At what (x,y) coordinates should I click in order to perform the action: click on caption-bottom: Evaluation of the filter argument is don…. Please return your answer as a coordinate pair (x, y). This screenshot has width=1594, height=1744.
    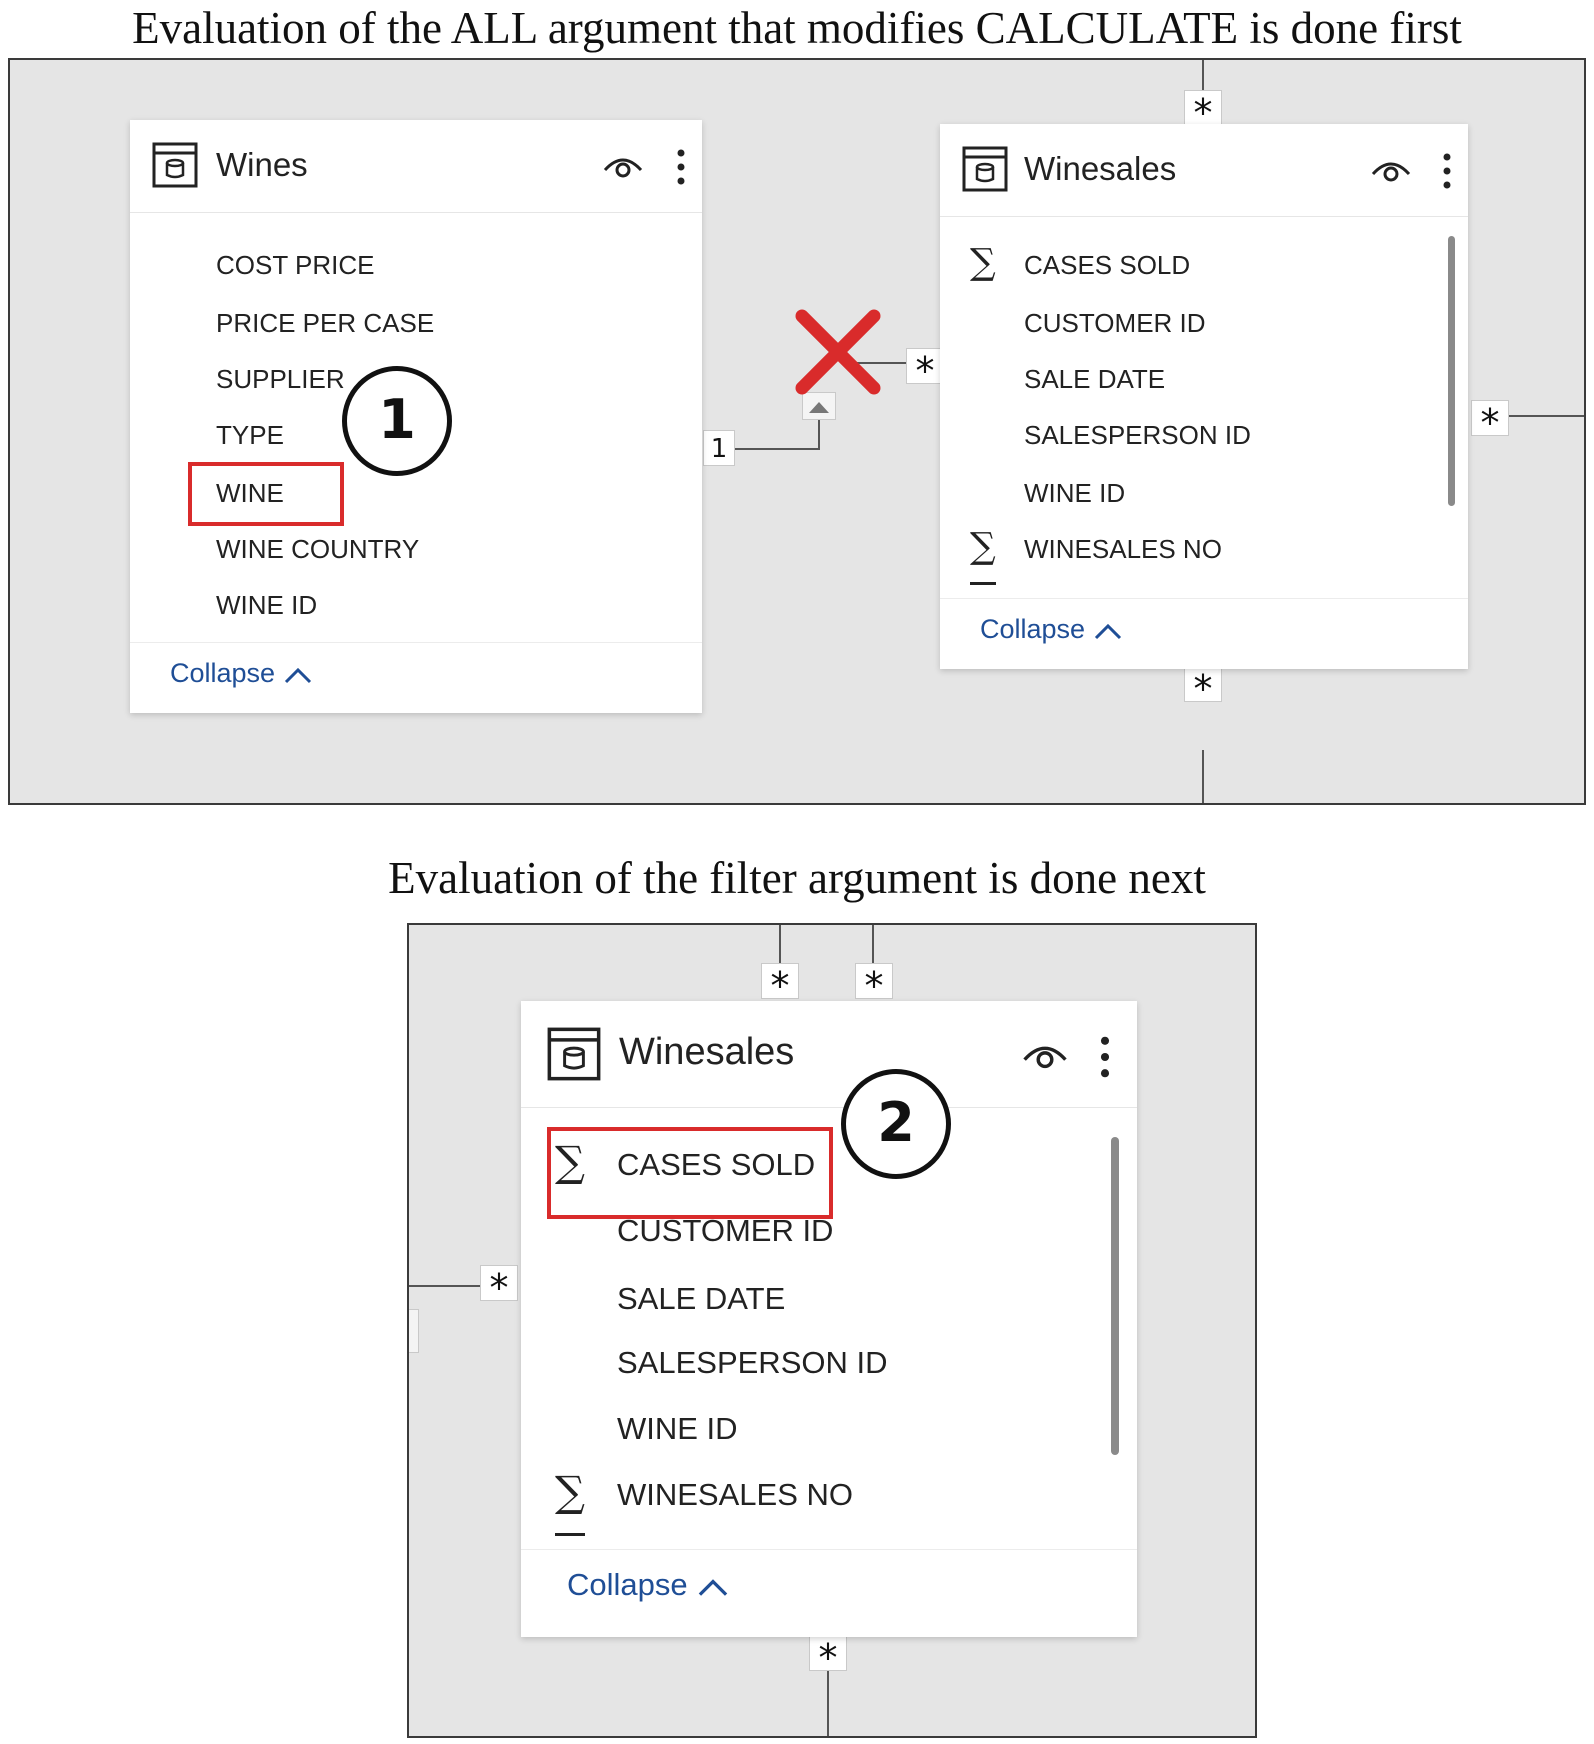
    Looking at the image, I should click on (797, 878).